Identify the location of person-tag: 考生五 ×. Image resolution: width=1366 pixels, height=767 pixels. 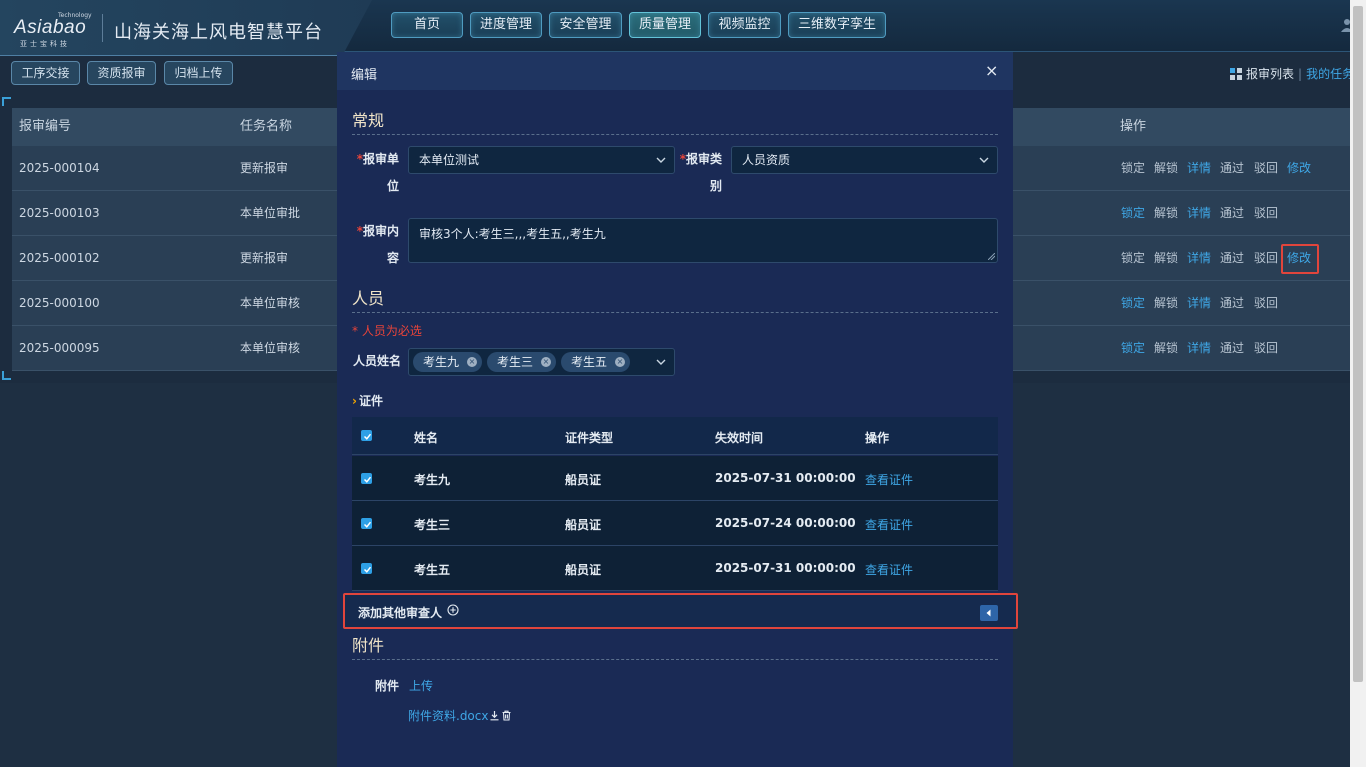
(595, 362).